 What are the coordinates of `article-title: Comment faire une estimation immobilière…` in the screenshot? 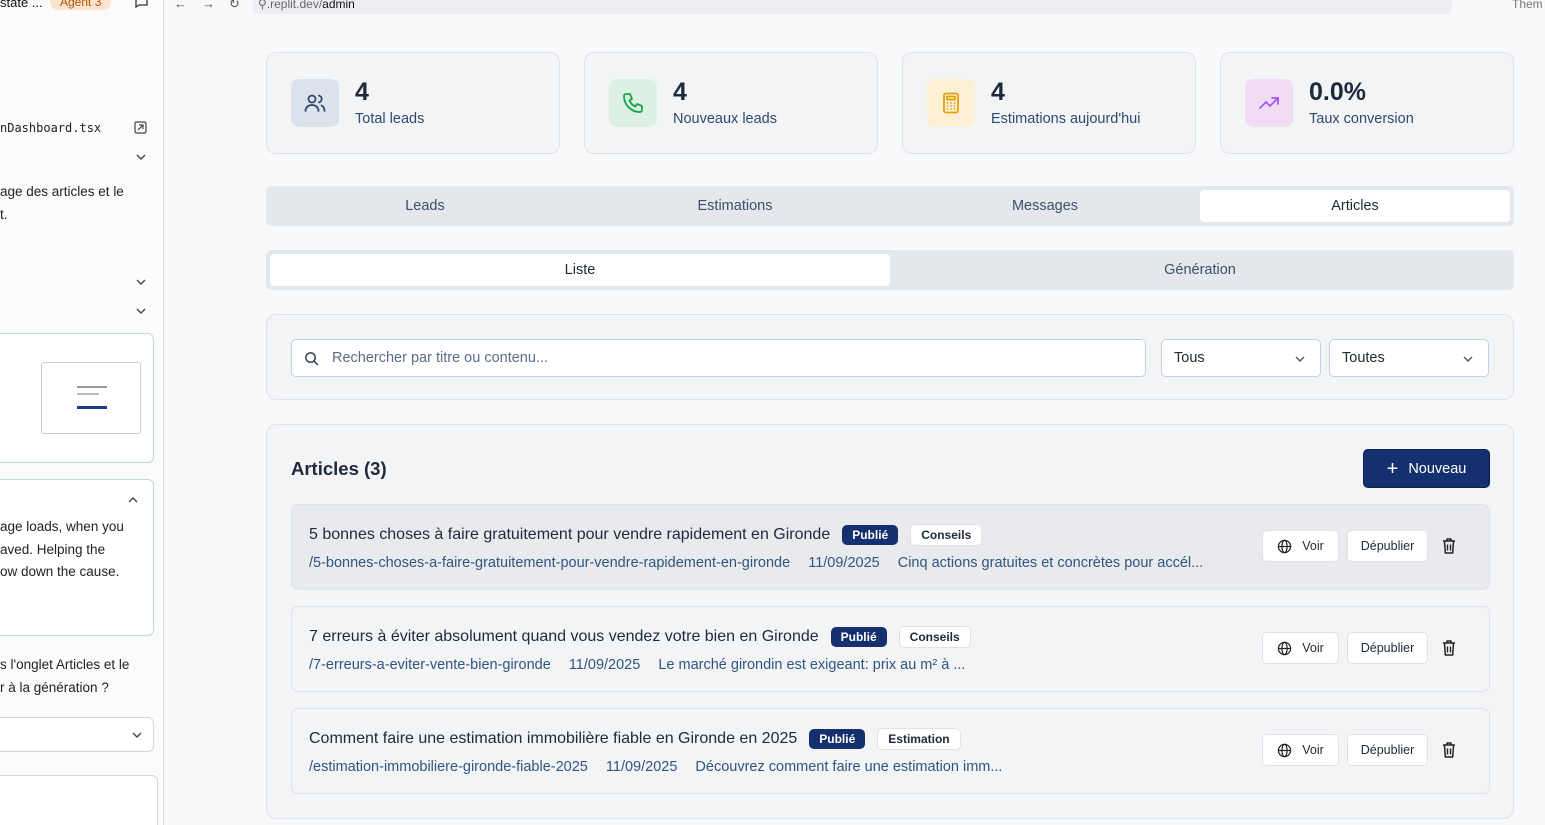 It's located at (553, 739).